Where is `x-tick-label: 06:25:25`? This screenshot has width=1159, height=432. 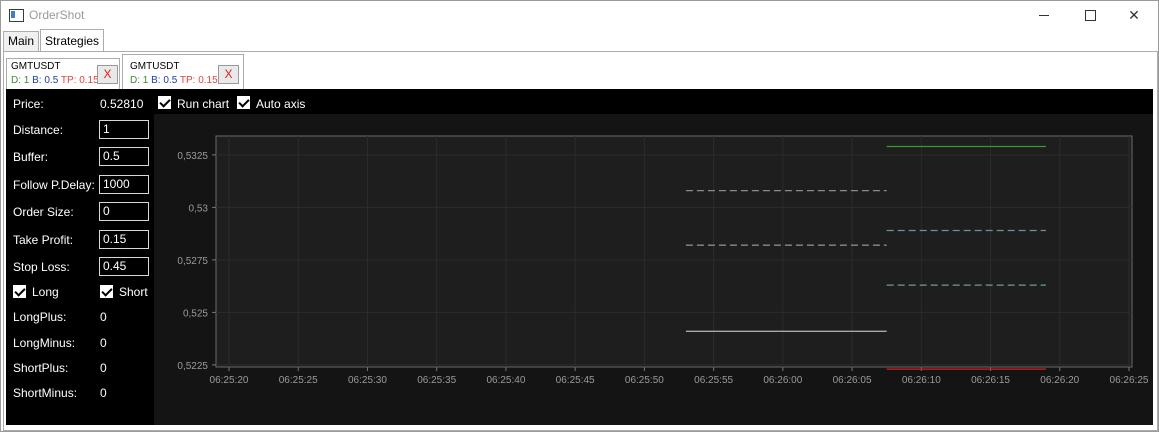 x-tick-label: 06:25:25 is located at coordinates (298, 380).